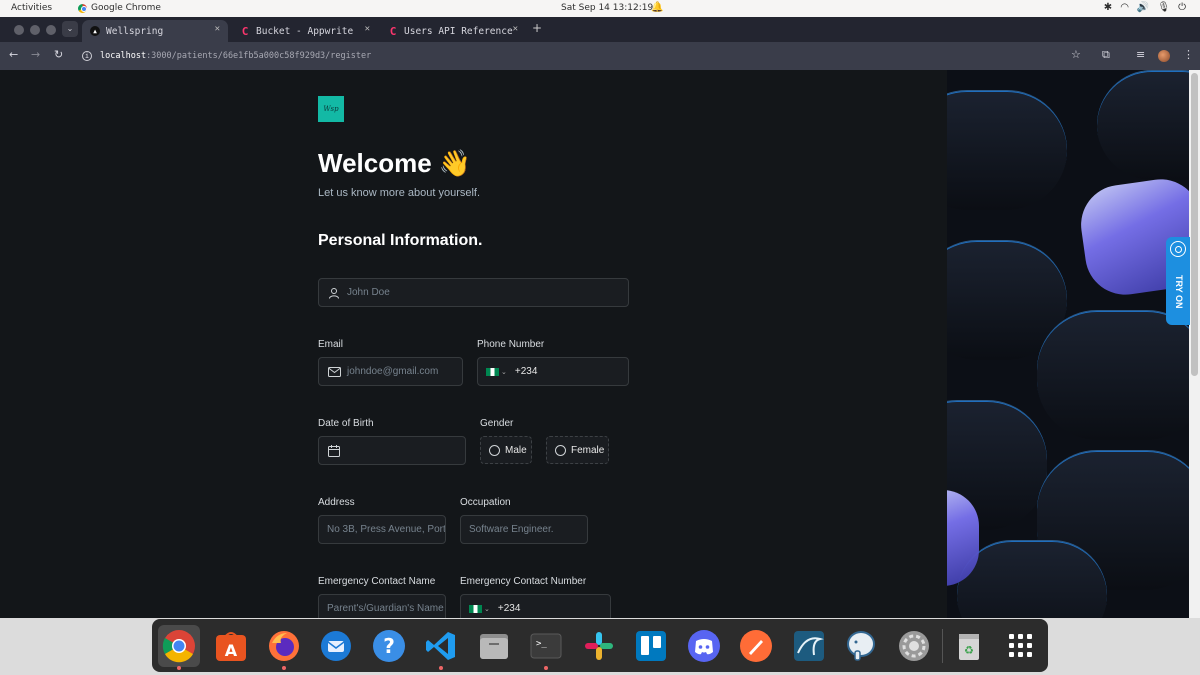  Describe the element at coordinates (861, 646) in the screenshot. I see `pgadmin-dock-icon` at that location.